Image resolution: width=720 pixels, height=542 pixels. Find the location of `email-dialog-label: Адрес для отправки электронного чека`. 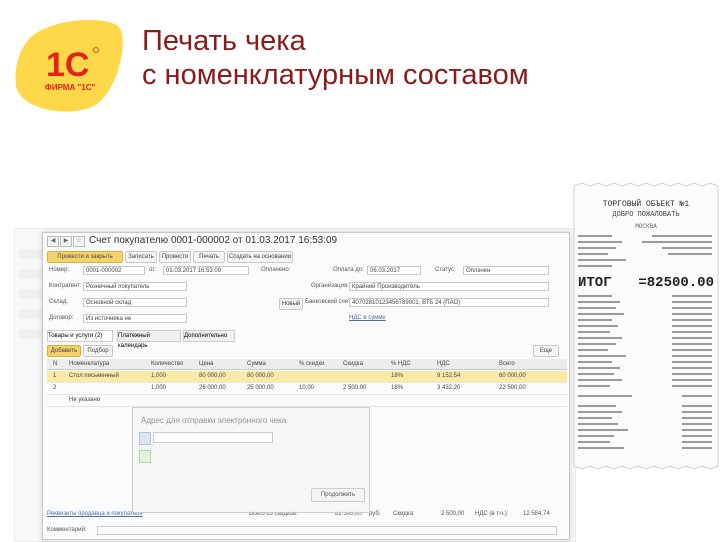

email-dialog-label: Адрес для отправки электронного чека is located at coordinates (214, 420).